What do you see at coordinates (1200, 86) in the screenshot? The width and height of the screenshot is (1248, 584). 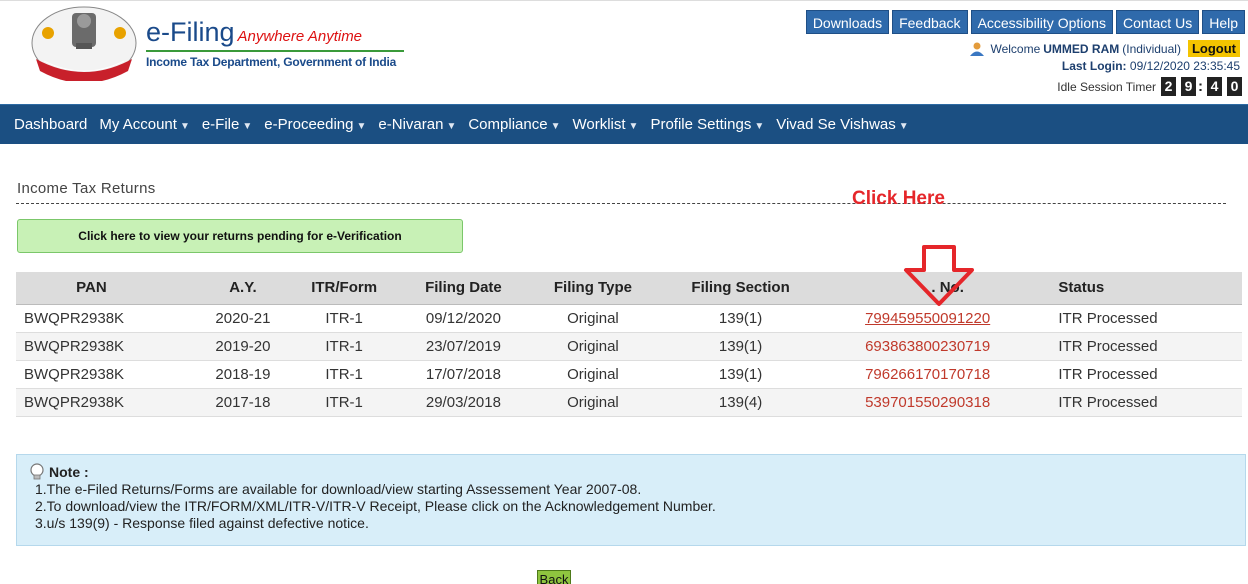 I see `idle-colon: :` at bounding box center [1200, 86].